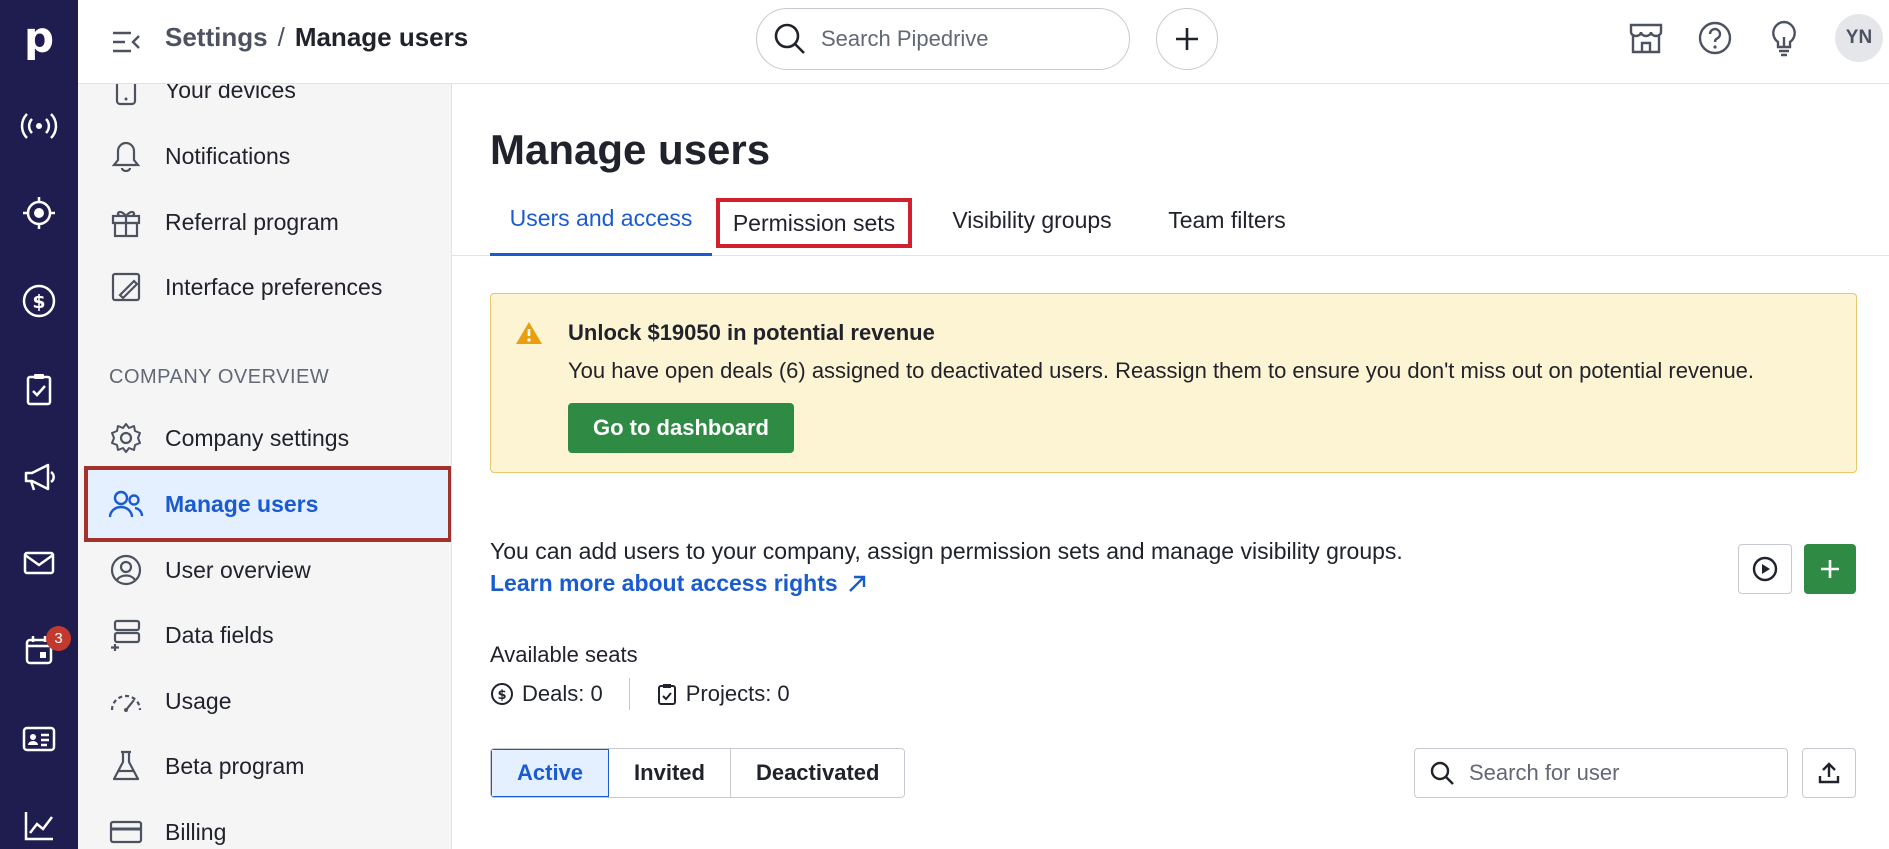 Image resolution: width=1889 pixels, height=849 pixels. I want to click on sidebar-item-data-fields: Data fields, so click(264, 635).